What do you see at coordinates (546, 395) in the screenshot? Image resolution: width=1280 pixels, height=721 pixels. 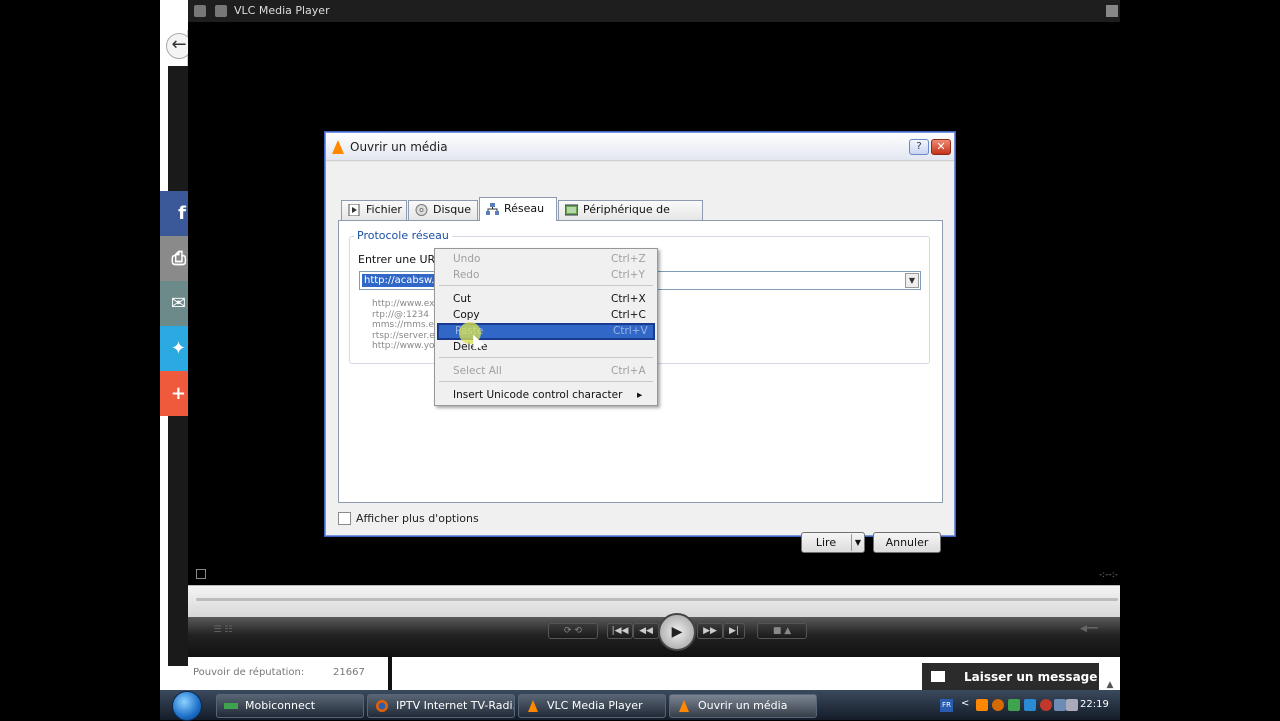 I see `menu-item-insert-unicode: Insert Unicode control character ▸` at bounding box center [546, 395].